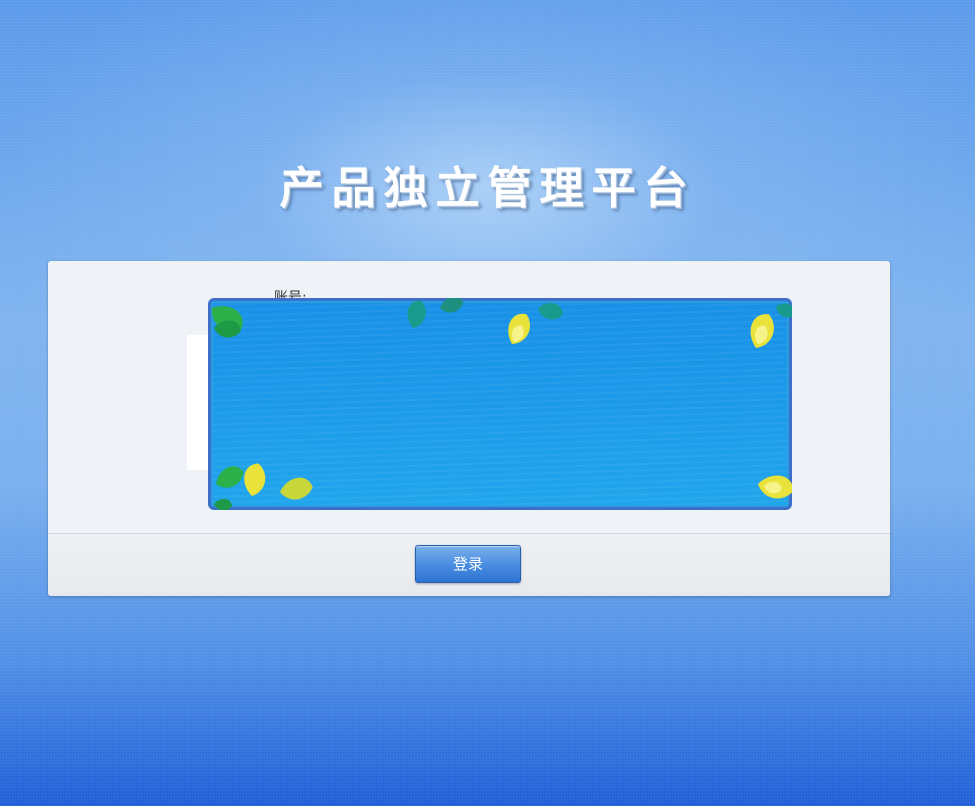 Image resolution: width=975 pixels, height=806 pixels. What do you see at coordinates (487, 188) in the screenshot?
I see `page-title: 产品独立管理平台` at bounding box center [487, 188].